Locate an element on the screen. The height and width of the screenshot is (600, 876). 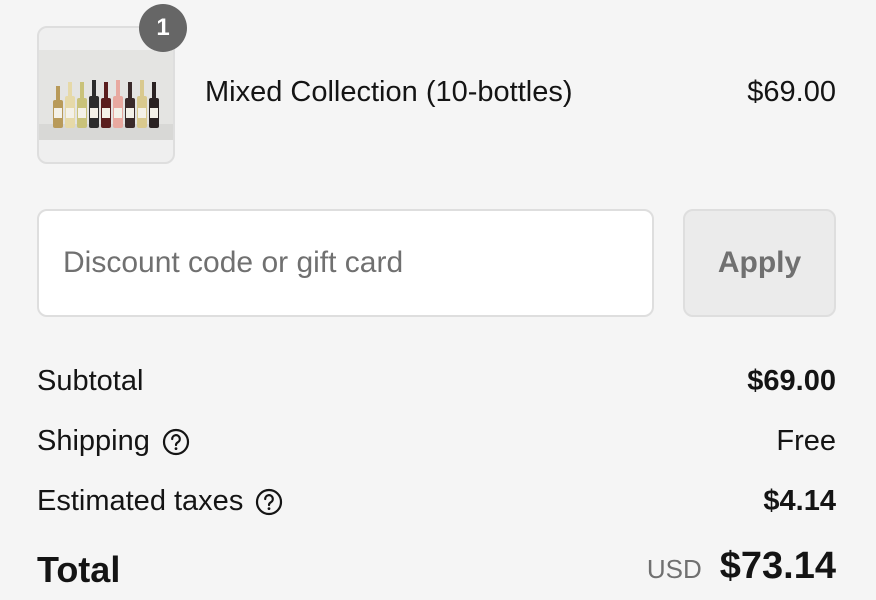
currency-code: USD is located at coordinates (674, 569).